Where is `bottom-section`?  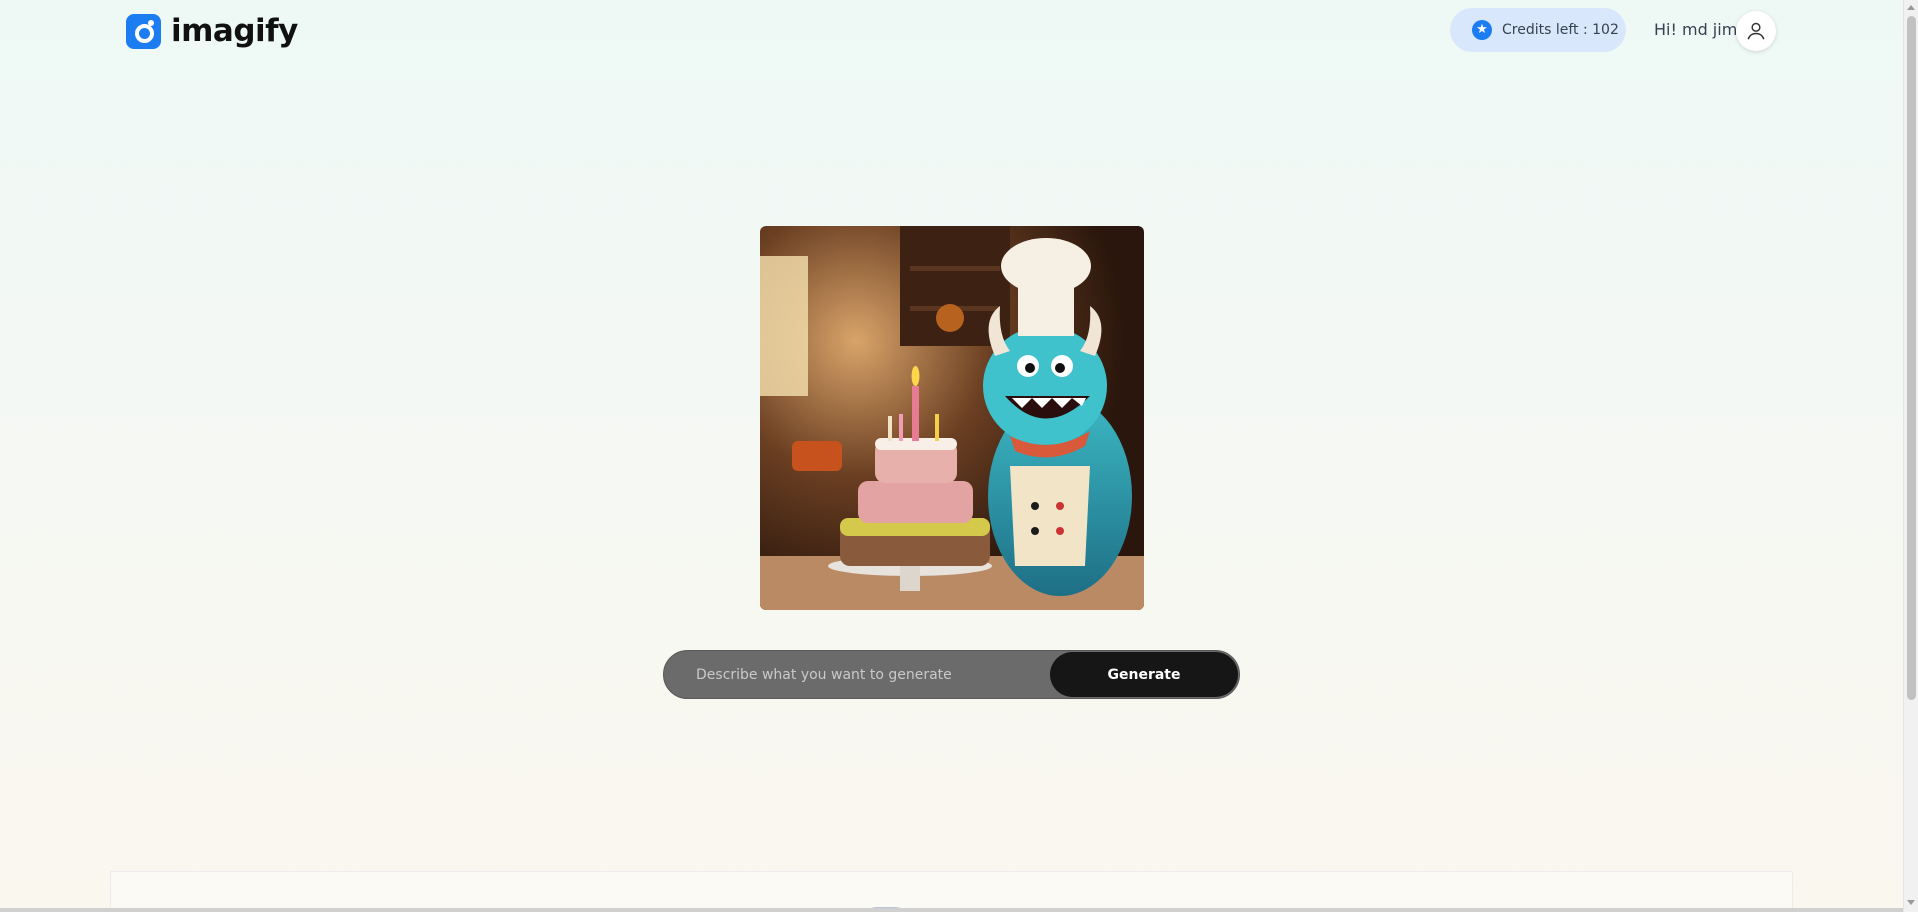
bottom-section is located at coordinates (951, 891).